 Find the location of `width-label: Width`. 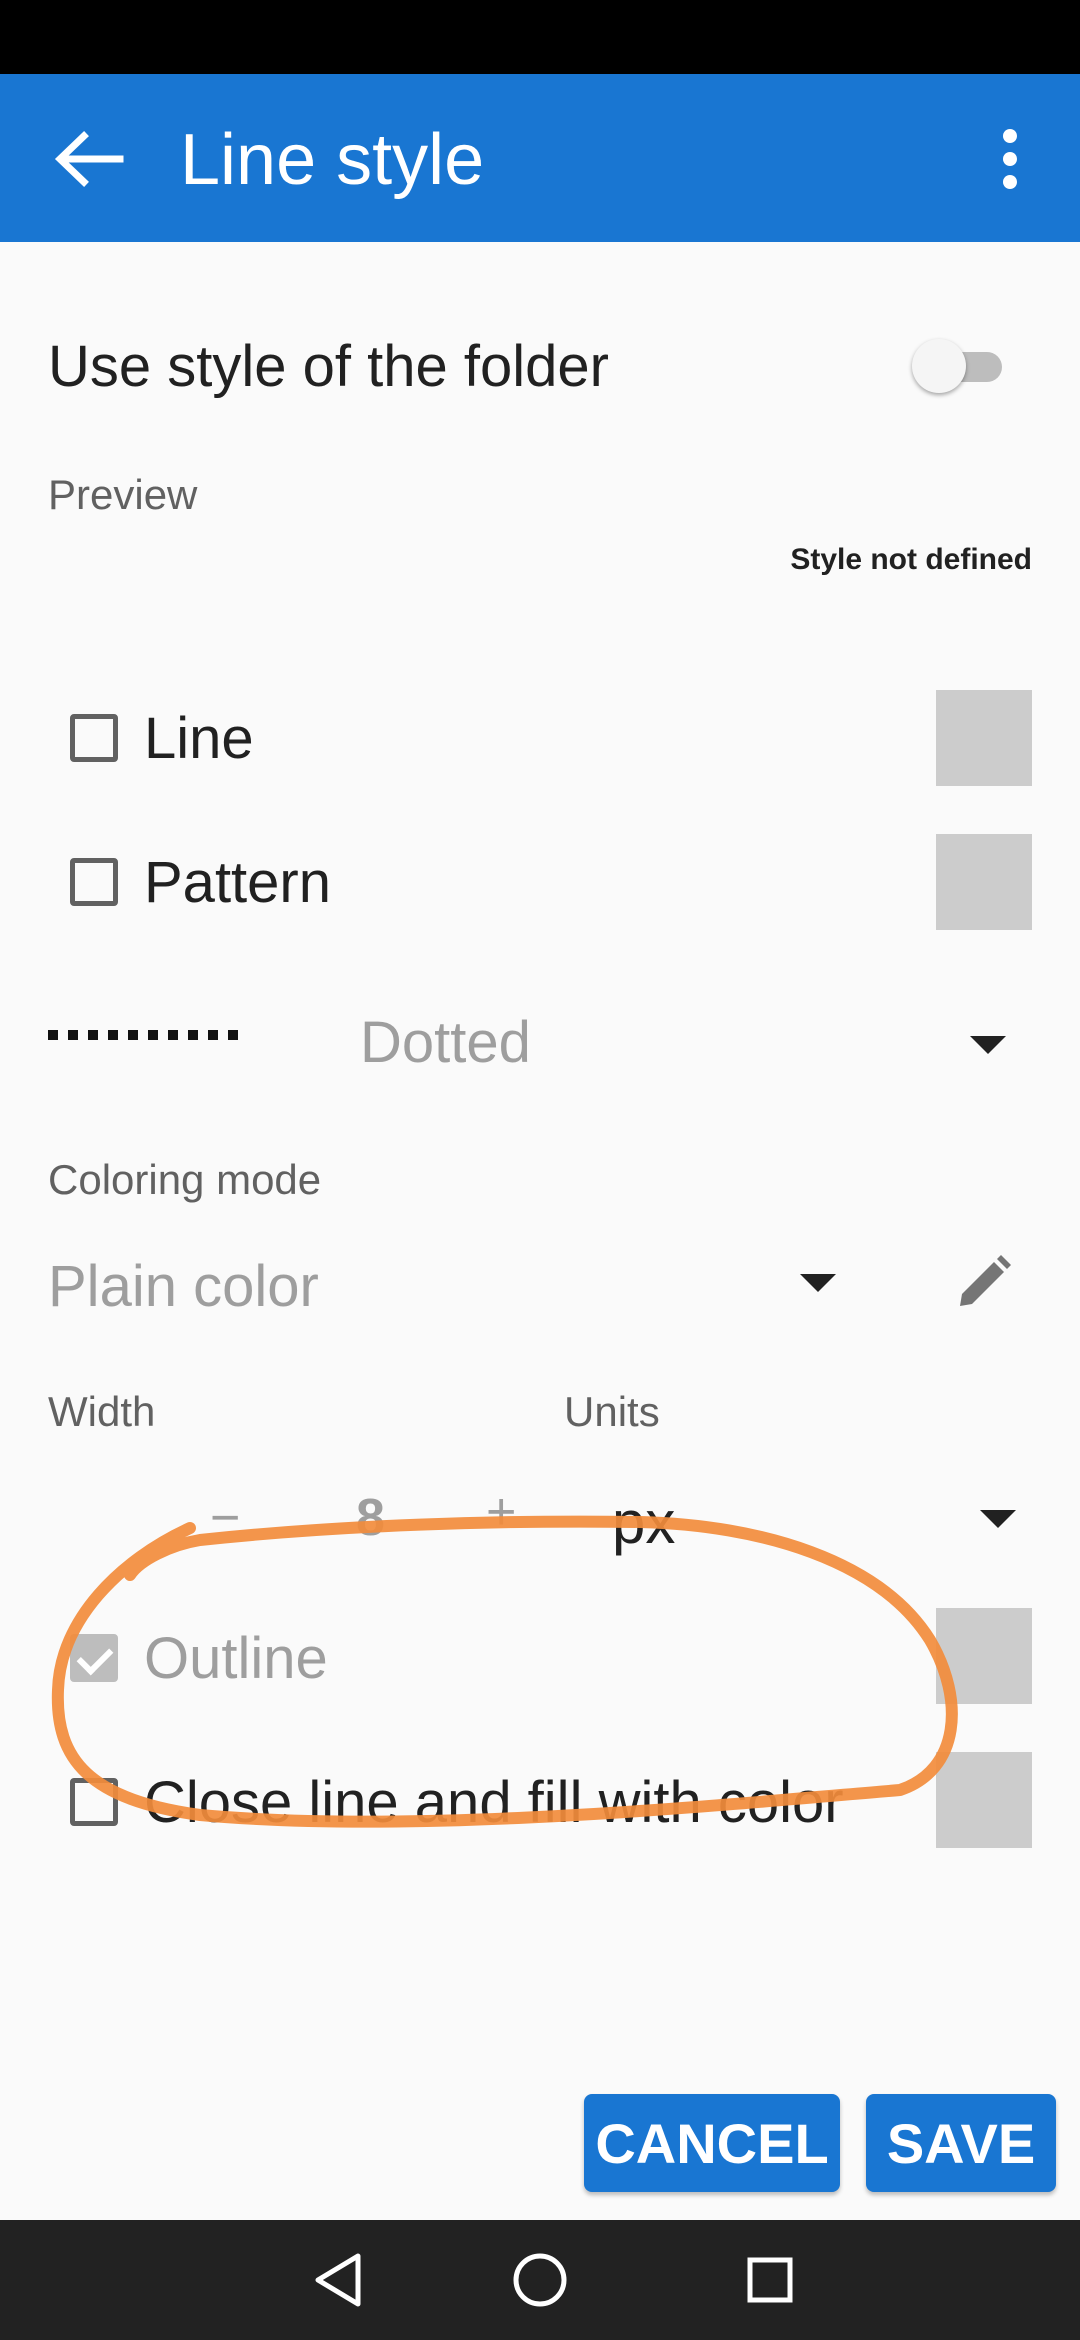

width-label: Width is located at coordinates (102, 1411).